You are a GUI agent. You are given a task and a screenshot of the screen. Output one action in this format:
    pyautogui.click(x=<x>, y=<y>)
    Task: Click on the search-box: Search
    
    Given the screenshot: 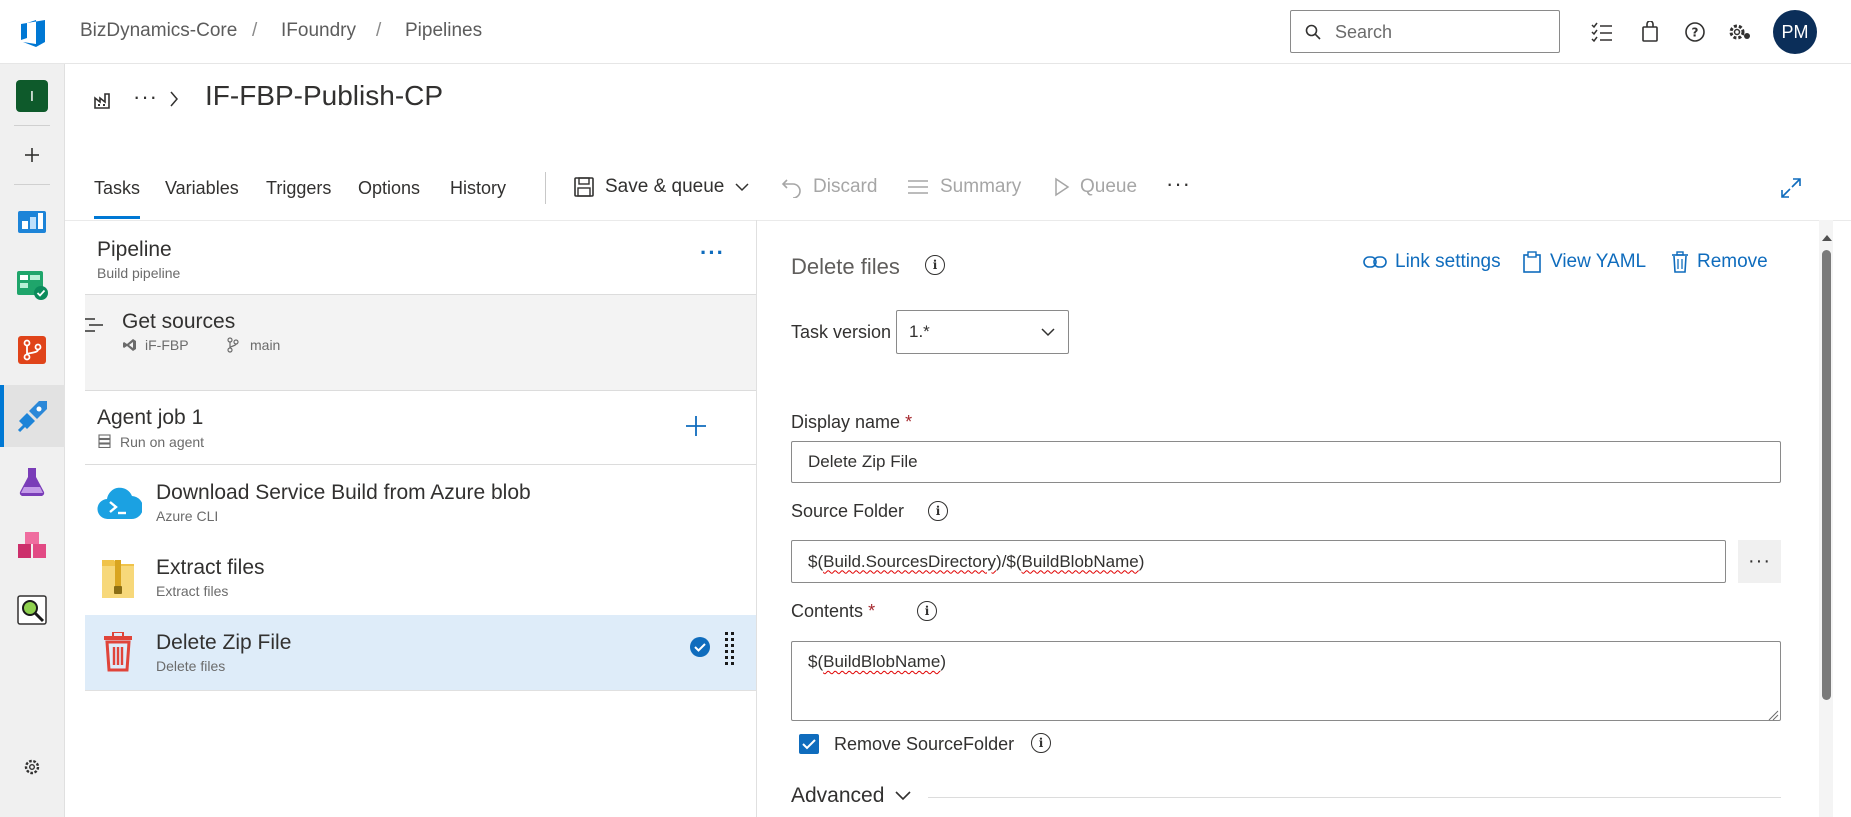 What is the action you would take?
    pyautogui.click(x=1425, y=31)
    